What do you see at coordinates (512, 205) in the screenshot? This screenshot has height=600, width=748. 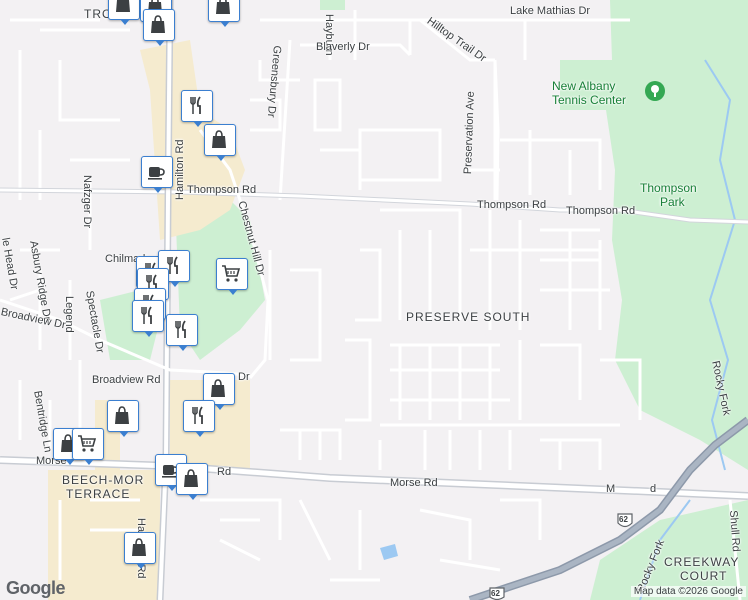 I see `road-label-thompson-mid: Thompson Rd` at bounding box center [512, 205].